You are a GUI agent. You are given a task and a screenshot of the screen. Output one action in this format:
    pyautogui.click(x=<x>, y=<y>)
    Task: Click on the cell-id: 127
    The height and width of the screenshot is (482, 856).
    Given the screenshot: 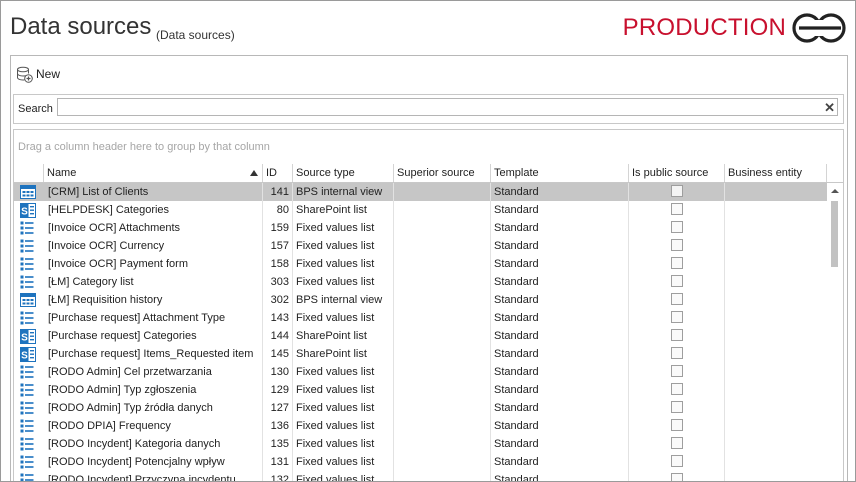 What is the action you would take?
    pyautogui.click(x=278, y=408)
    